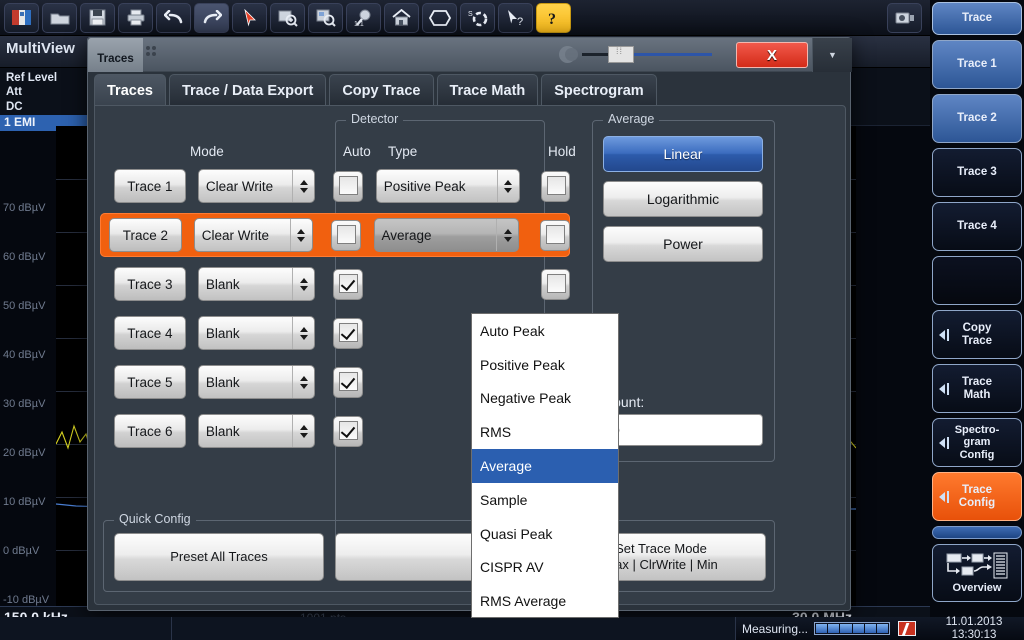 Image resolution: width=1024 pixels, height=640 pixels. I want to click on dialog-tab-handle: Traces, so click(115, 55).